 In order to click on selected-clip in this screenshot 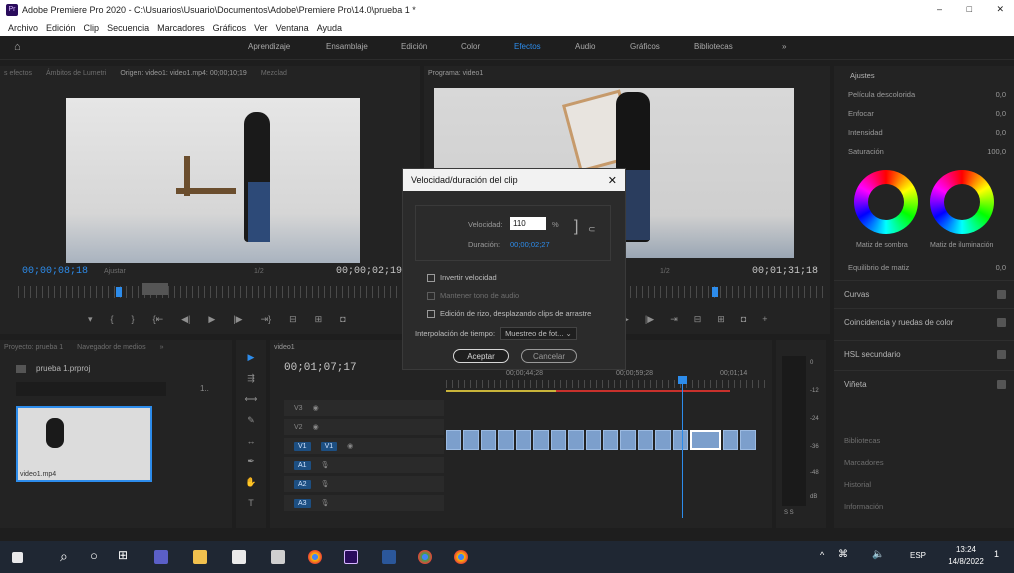, I will do `click(706, 440)`.